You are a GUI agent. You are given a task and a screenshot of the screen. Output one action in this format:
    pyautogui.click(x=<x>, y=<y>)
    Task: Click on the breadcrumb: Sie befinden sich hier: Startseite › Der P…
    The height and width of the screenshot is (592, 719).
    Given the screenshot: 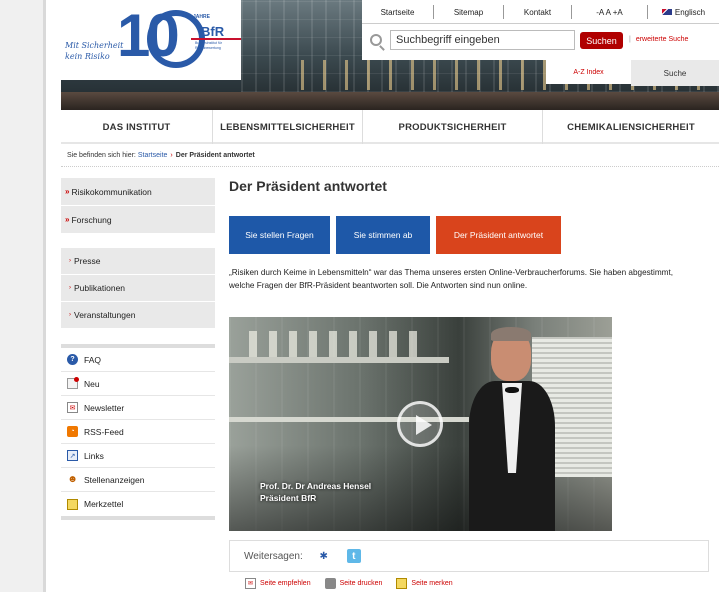 What is the action you would take?
    pyautogui.click(x=161, y=155)
    